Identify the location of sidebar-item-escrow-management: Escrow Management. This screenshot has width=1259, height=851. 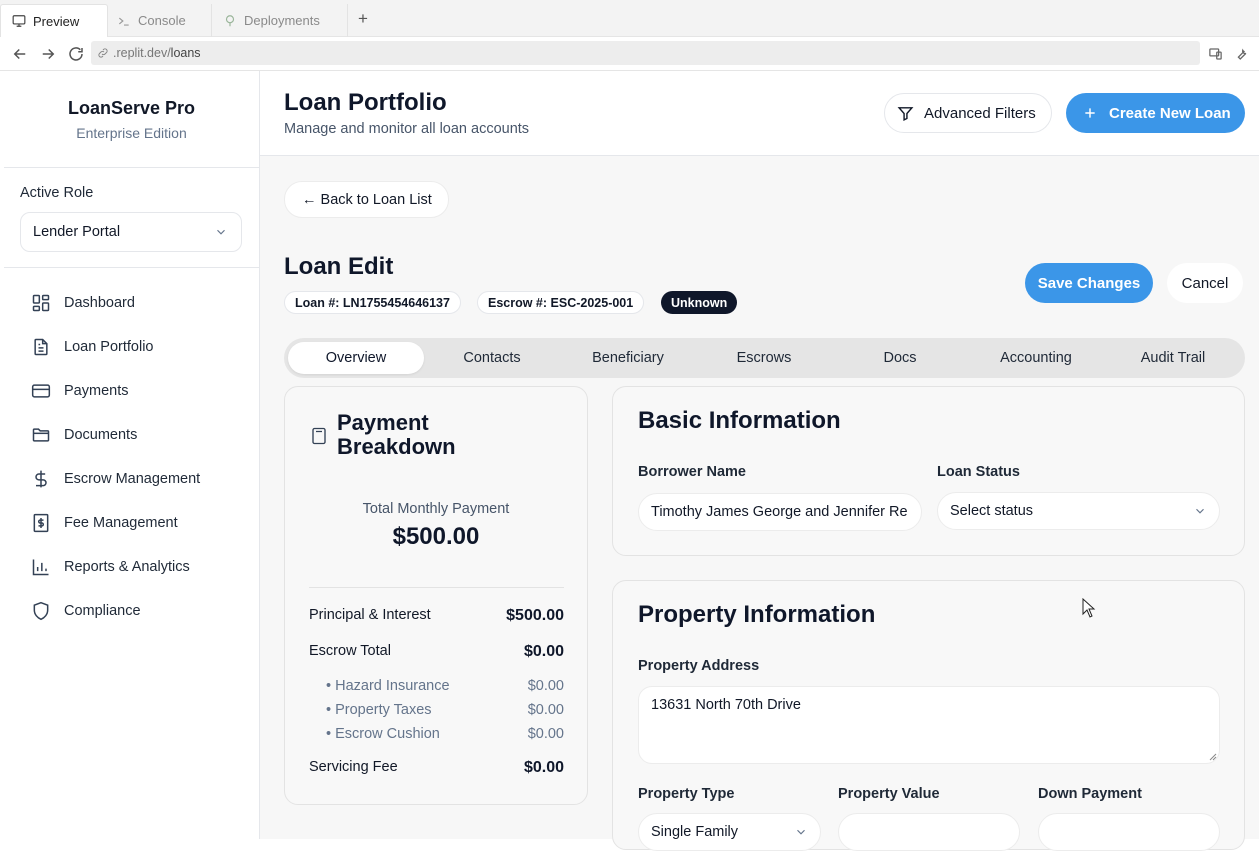
(115, 479).